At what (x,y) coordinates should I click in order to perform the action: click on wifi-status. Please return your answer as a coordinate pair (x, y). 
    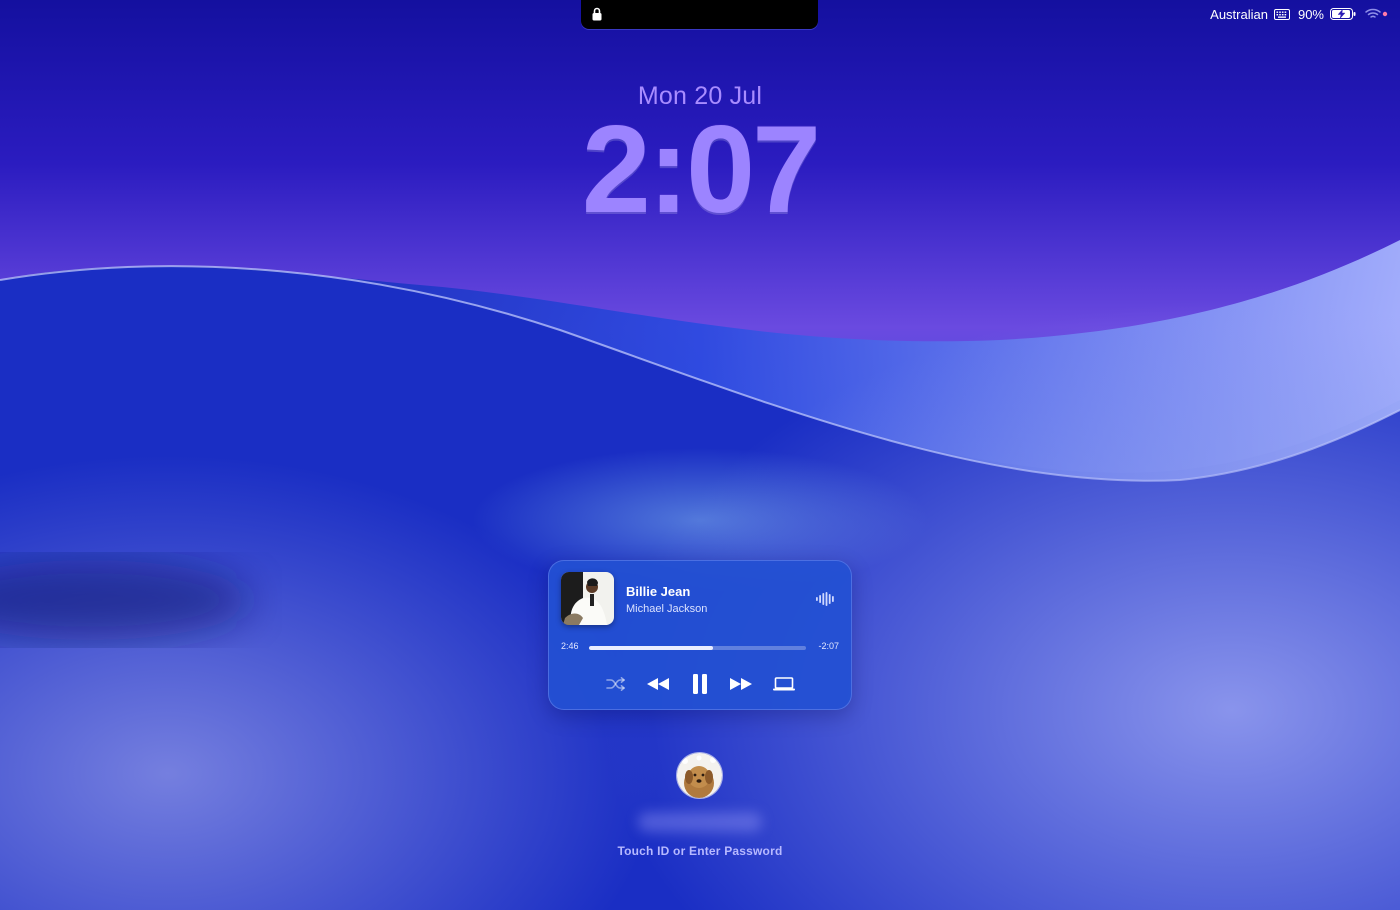
    Looking at the image, I should click on (1376, 14).